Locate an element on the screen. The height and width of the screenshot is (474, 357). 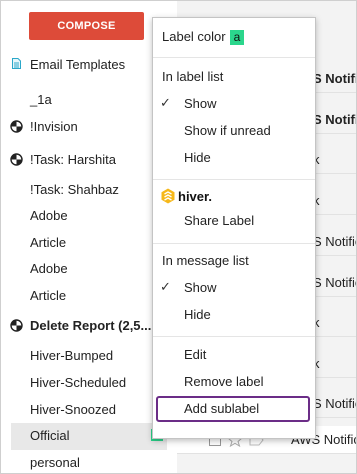
sidebar-item-label: Official is located at coordinates (50, 435).